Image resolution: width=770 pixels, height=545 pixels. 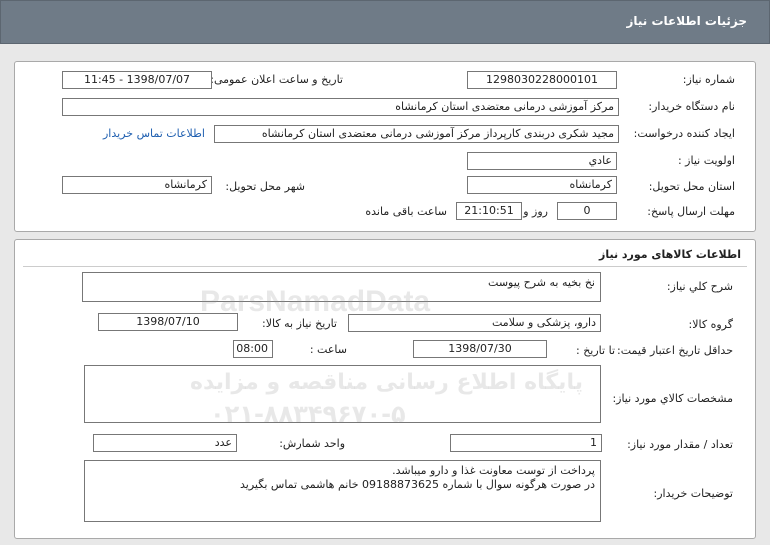 What do you see at coordinates (691, 211) in the screenshot?
I see `deadline-label: مهلت ارسال پاسخ:` at bounding box center [691, 211].